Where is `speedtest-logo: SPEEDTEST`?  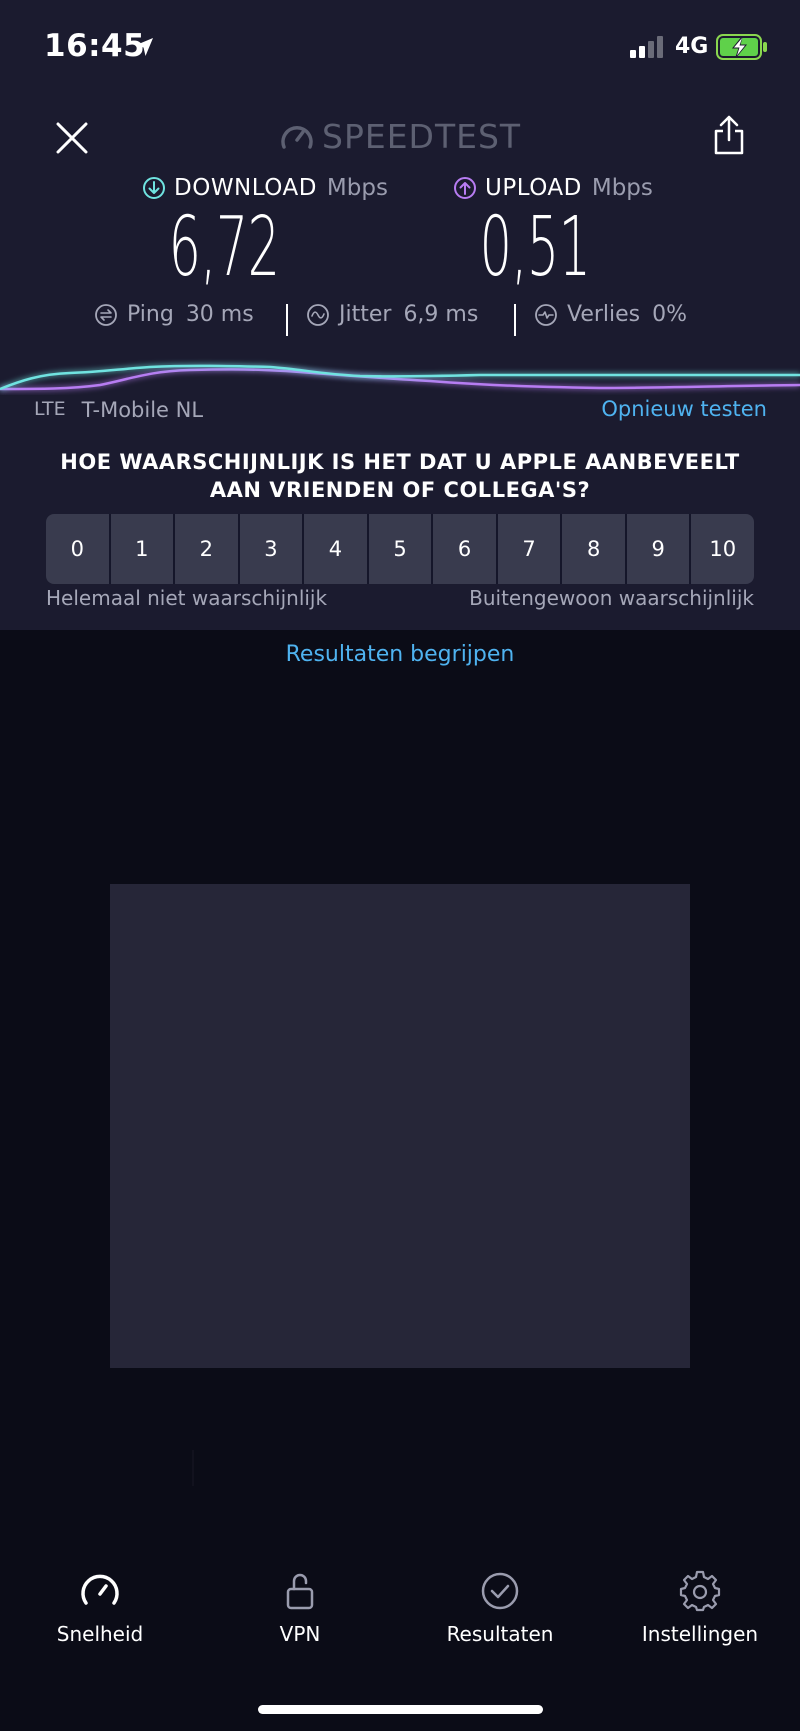
speedtest-logo: SPEEDTEST is located at coordinates (400, 136).